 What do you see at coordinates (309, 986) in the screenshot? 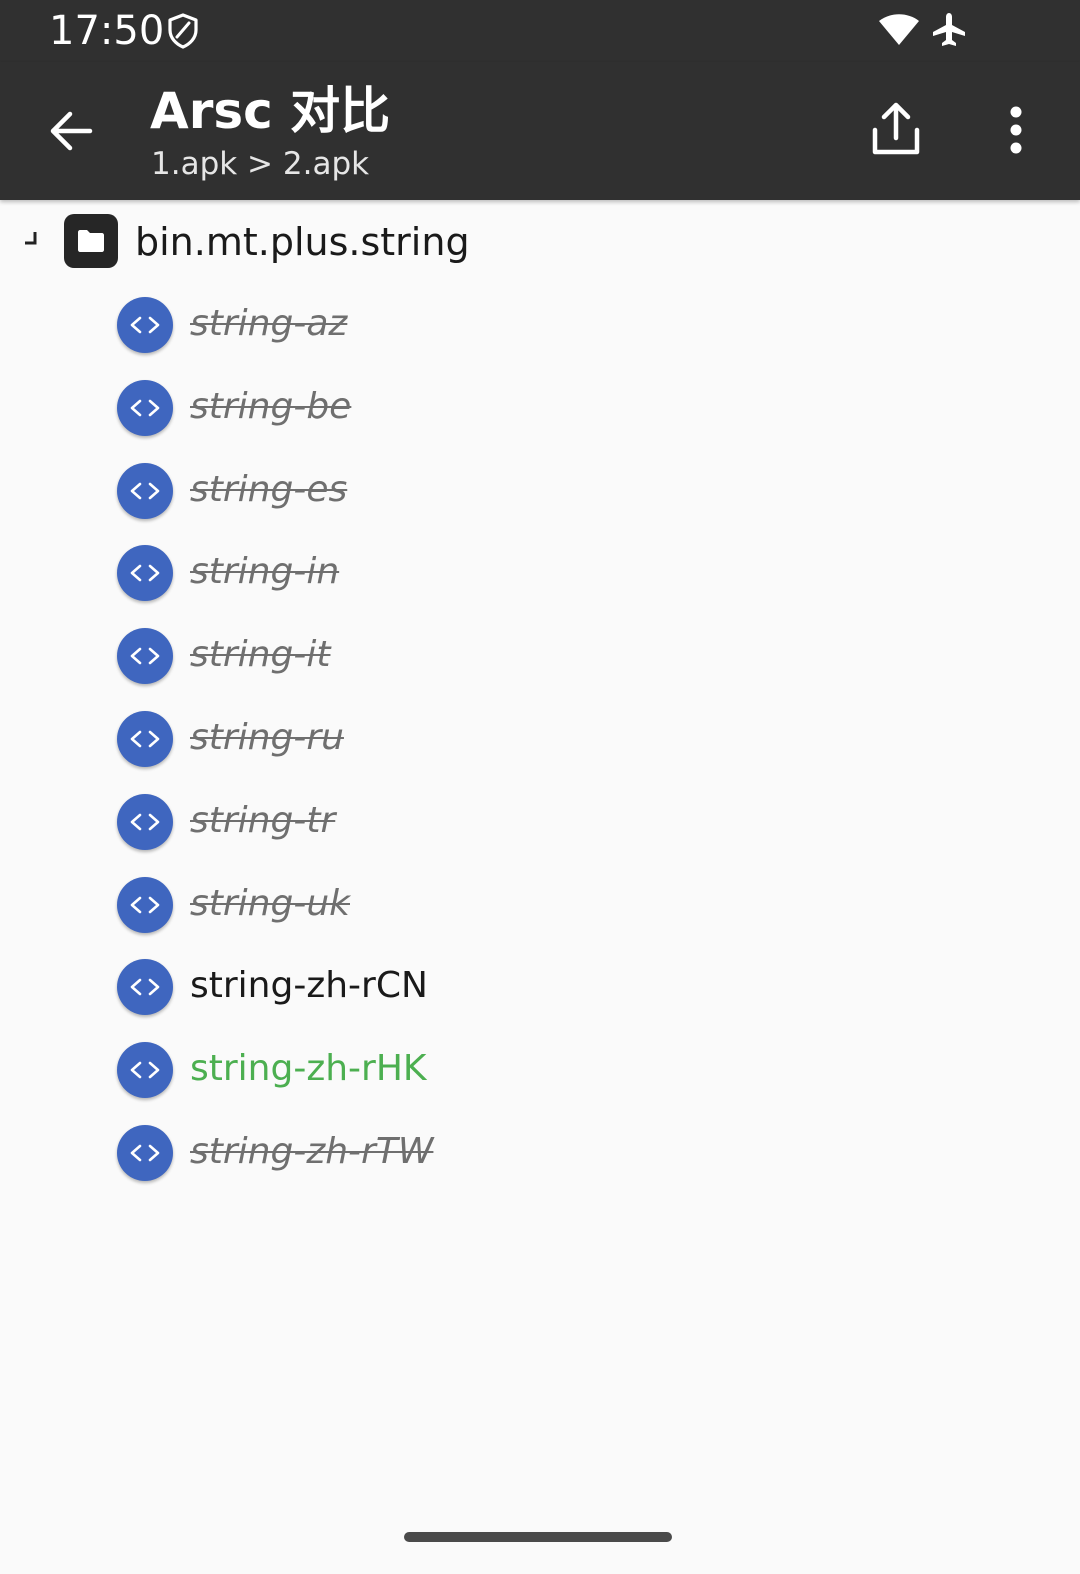
I see `tree-item-label: string-zh-rCN` at bounding box center [309, 986].